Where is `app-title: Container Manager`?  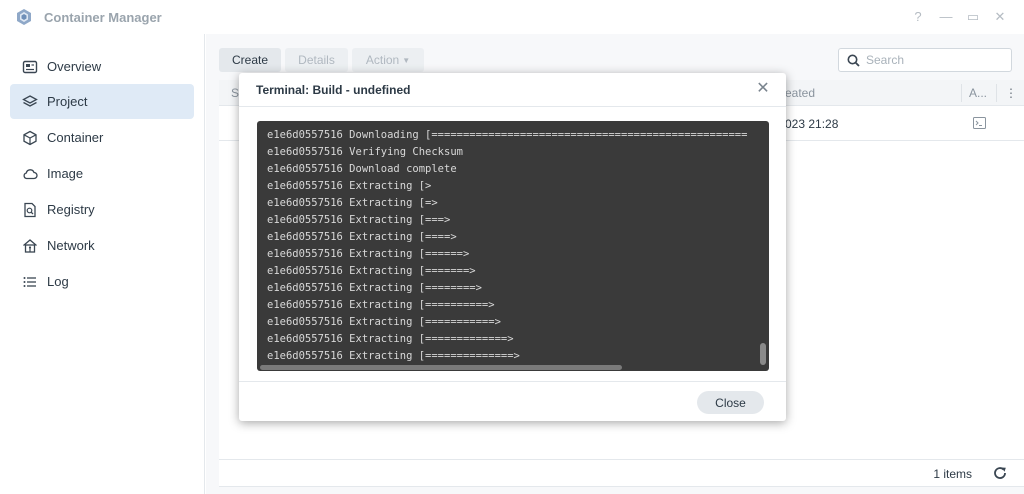 app-title: Container Manager is located at coordinates (103, 17).